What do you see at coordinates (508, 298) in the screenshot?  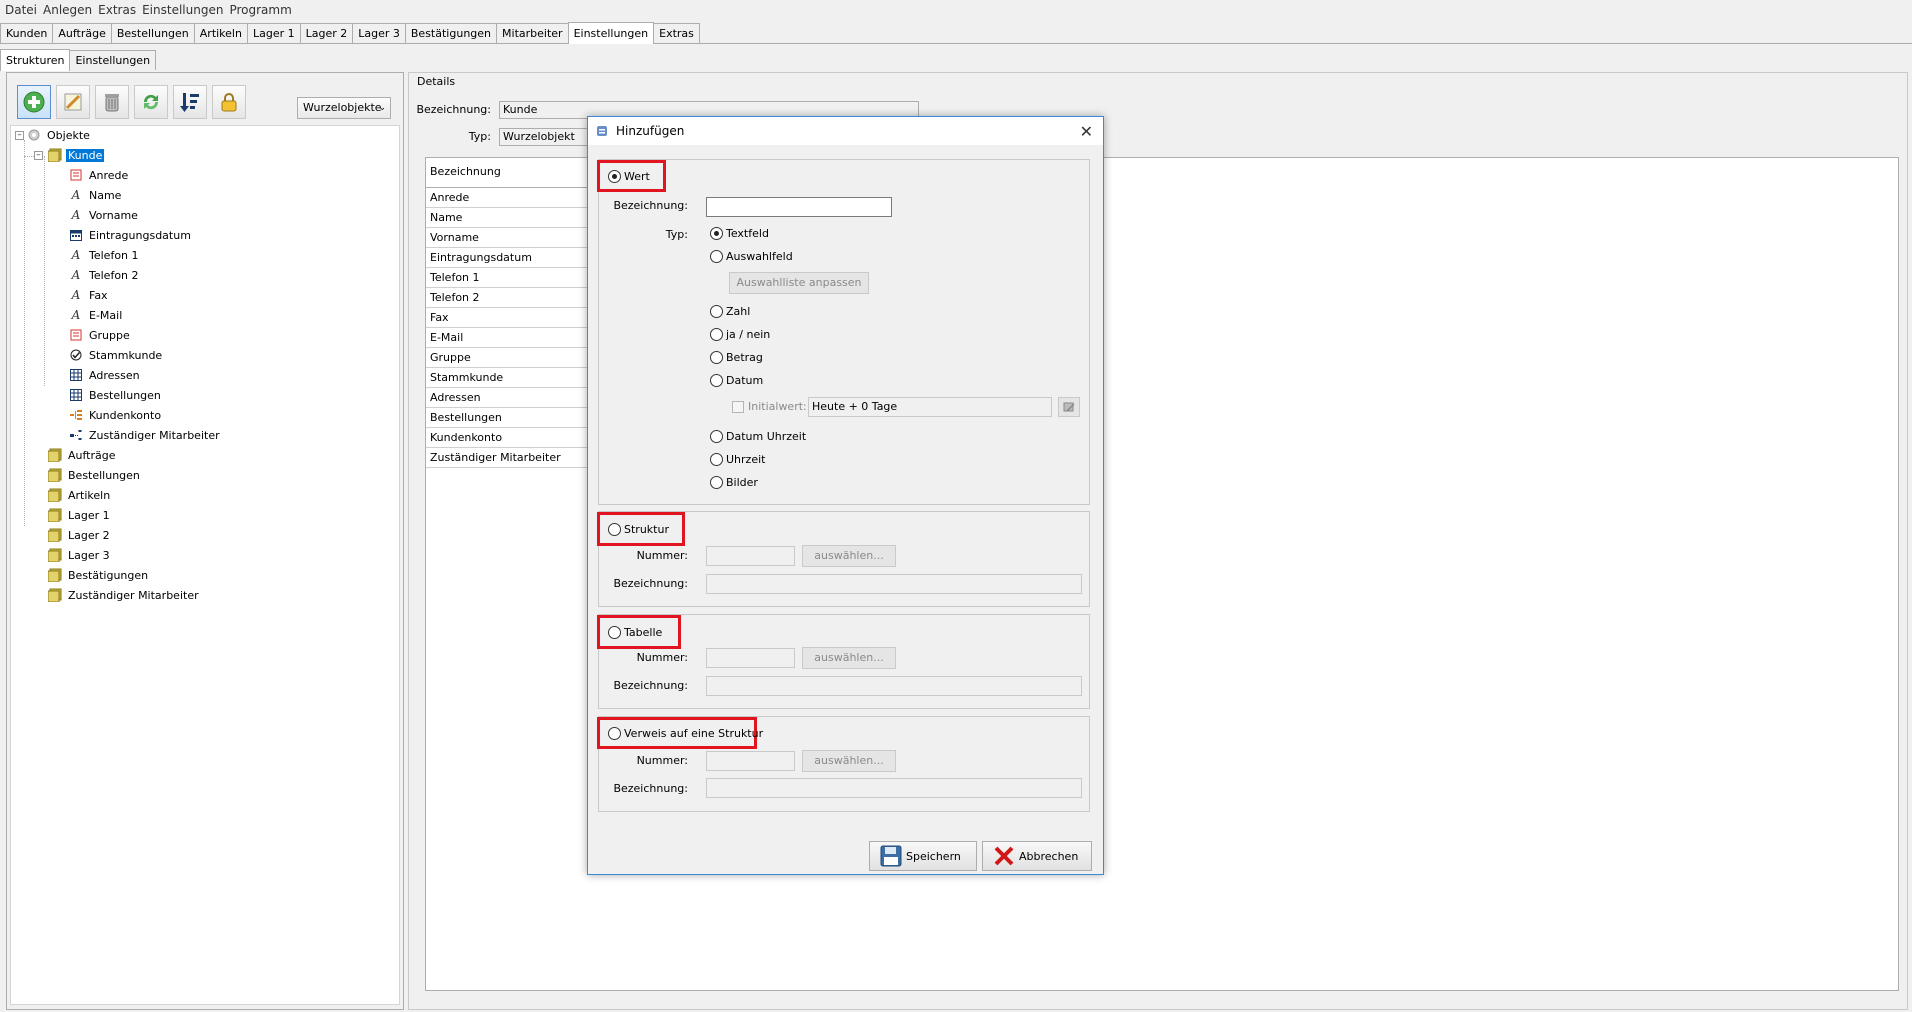 I see `table-row: Telefon 2` at bounding box center [508, 298].